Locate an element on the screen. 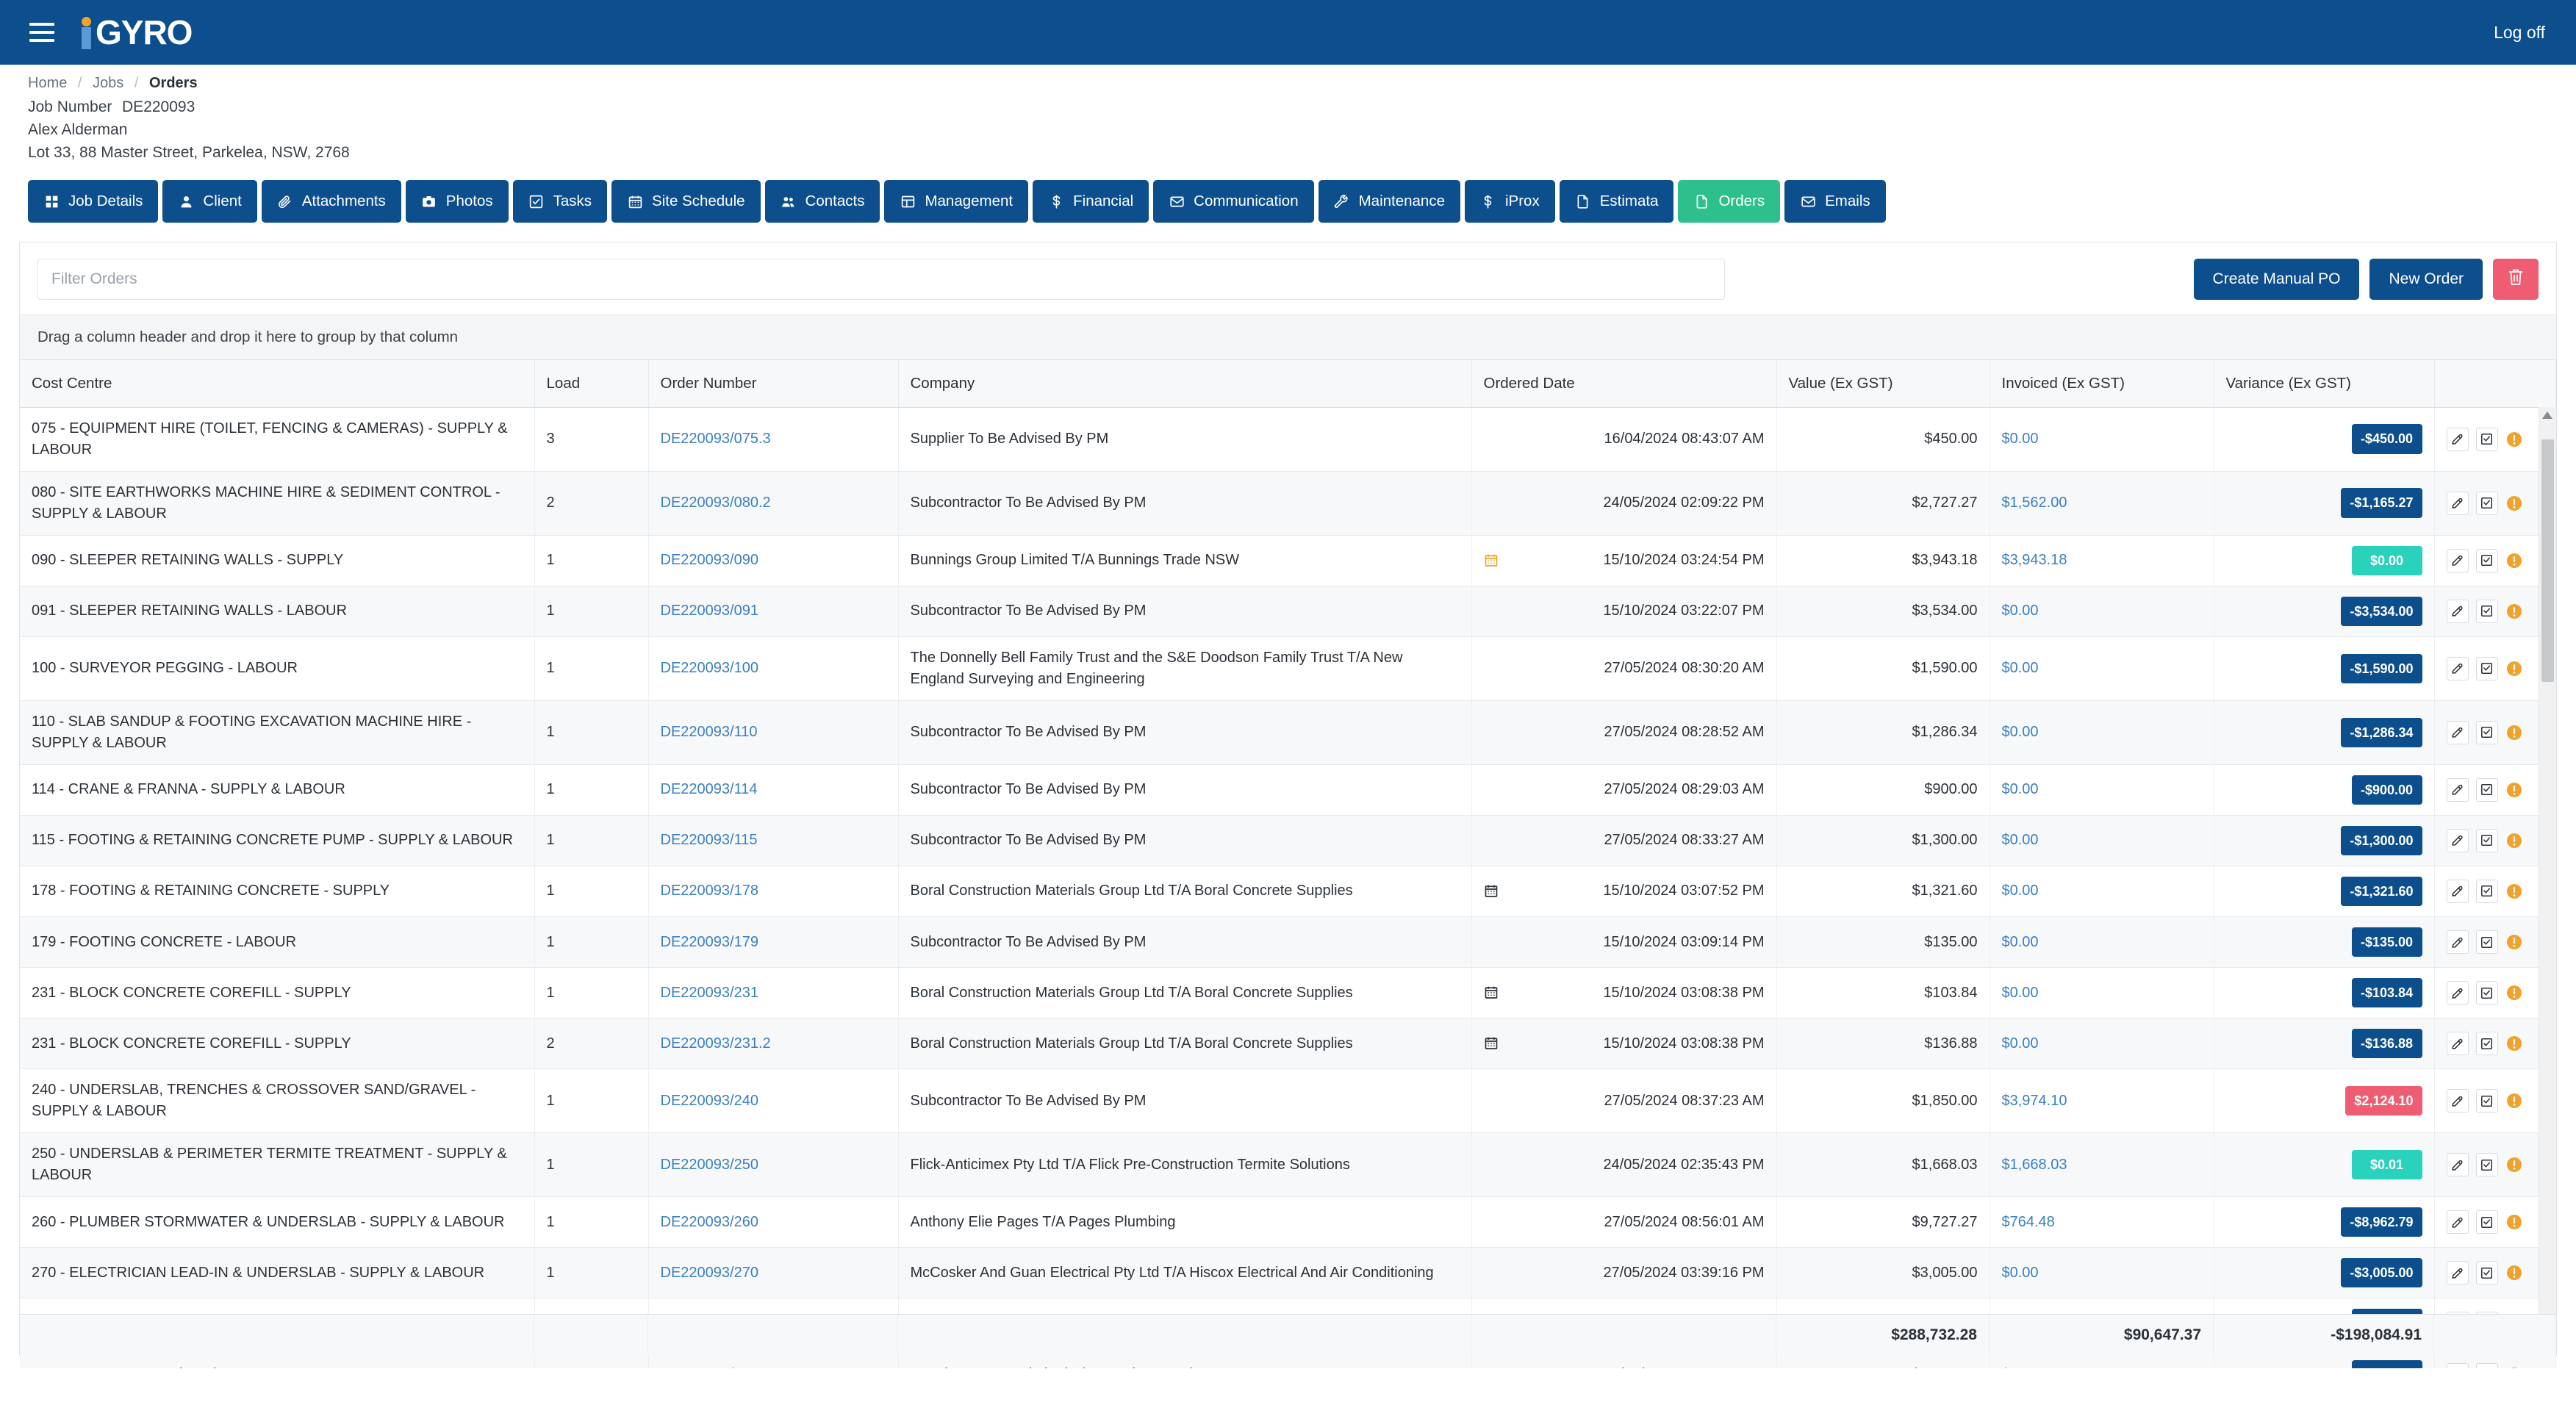  invoiced-link: $764.48 is located at coordinates (2028, 1222).